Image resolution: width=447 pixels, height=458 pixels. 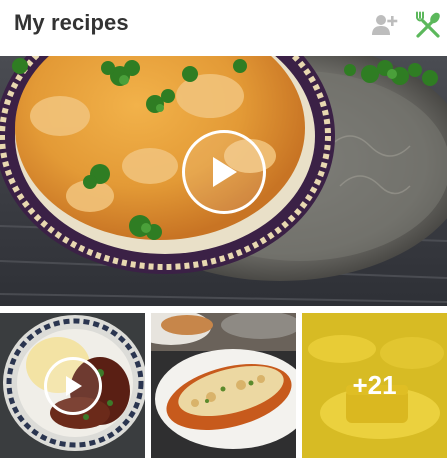 I want to click on page-title: My recipes, so click(x=71, y=22).